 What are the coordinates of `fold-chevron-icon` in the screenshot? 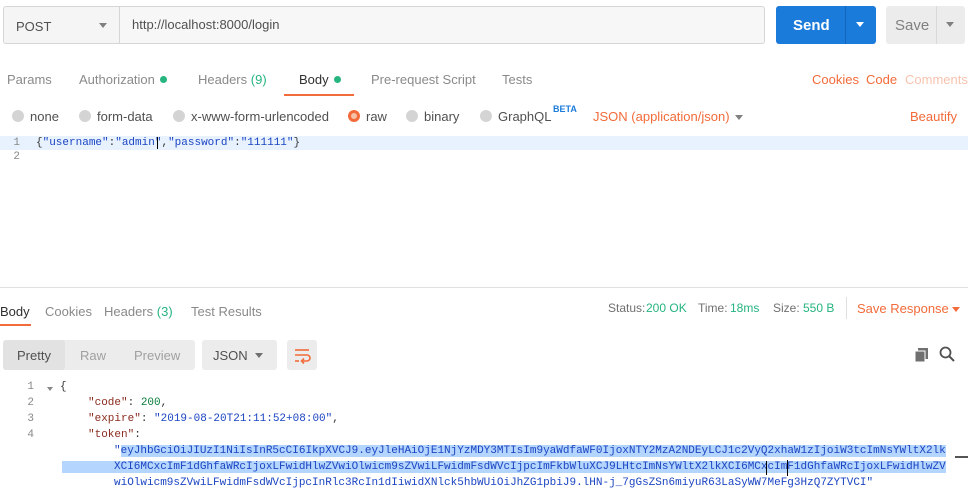 It's located at (50, 389).